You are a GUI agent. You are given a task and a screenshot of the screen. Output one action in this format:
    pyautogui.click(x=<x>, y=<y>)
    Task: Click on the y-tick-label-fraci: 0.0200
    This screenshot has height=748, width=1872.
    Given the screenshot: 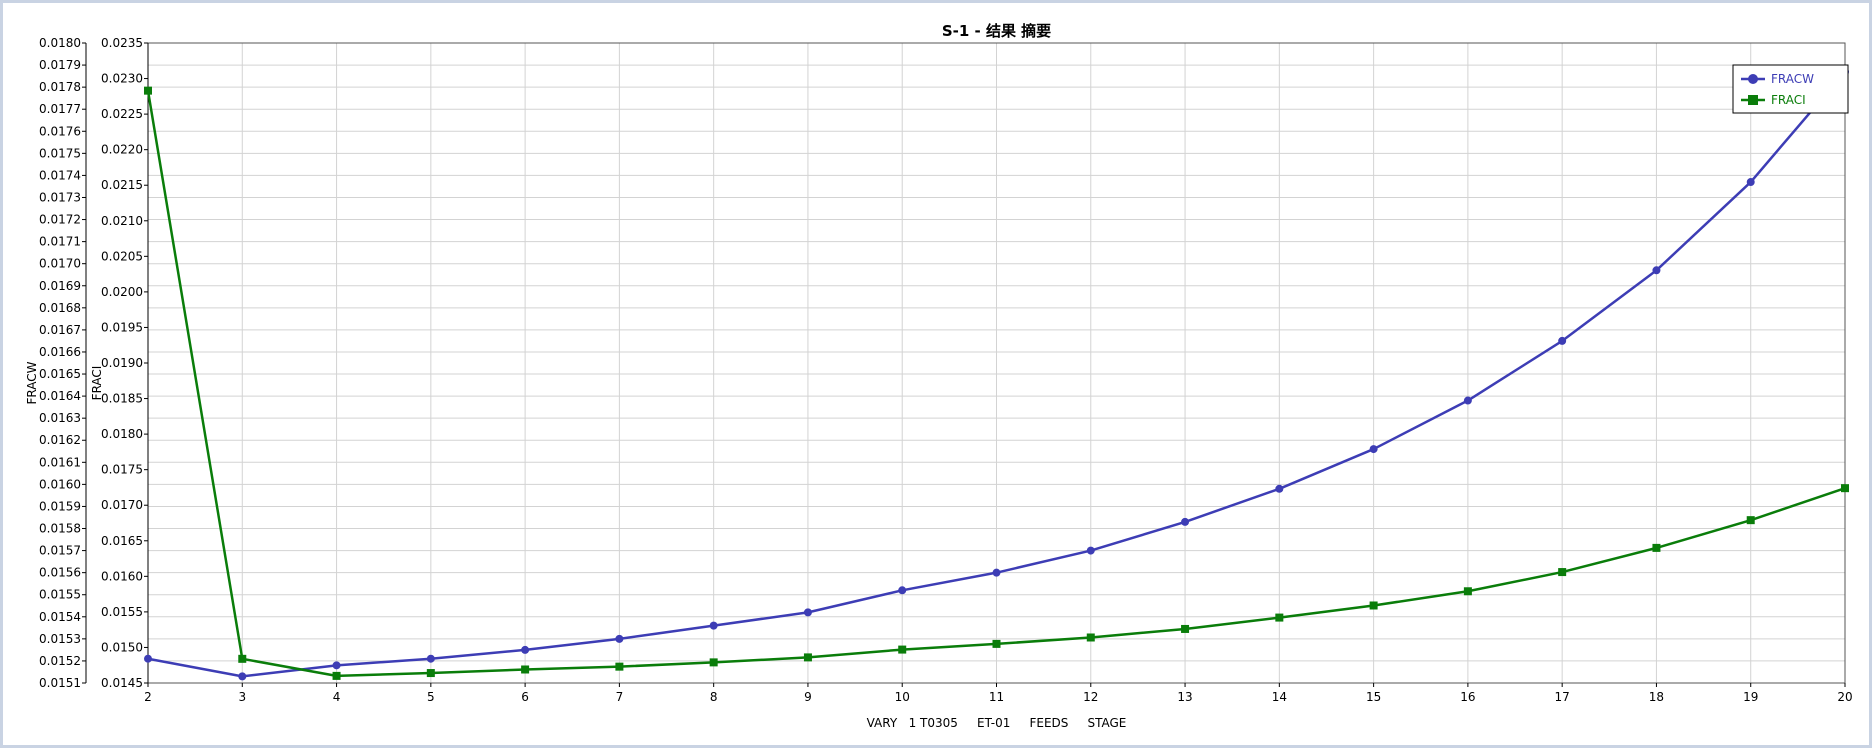 What is the action you would take?
    pyautogui.click(x=122, y=292)
    